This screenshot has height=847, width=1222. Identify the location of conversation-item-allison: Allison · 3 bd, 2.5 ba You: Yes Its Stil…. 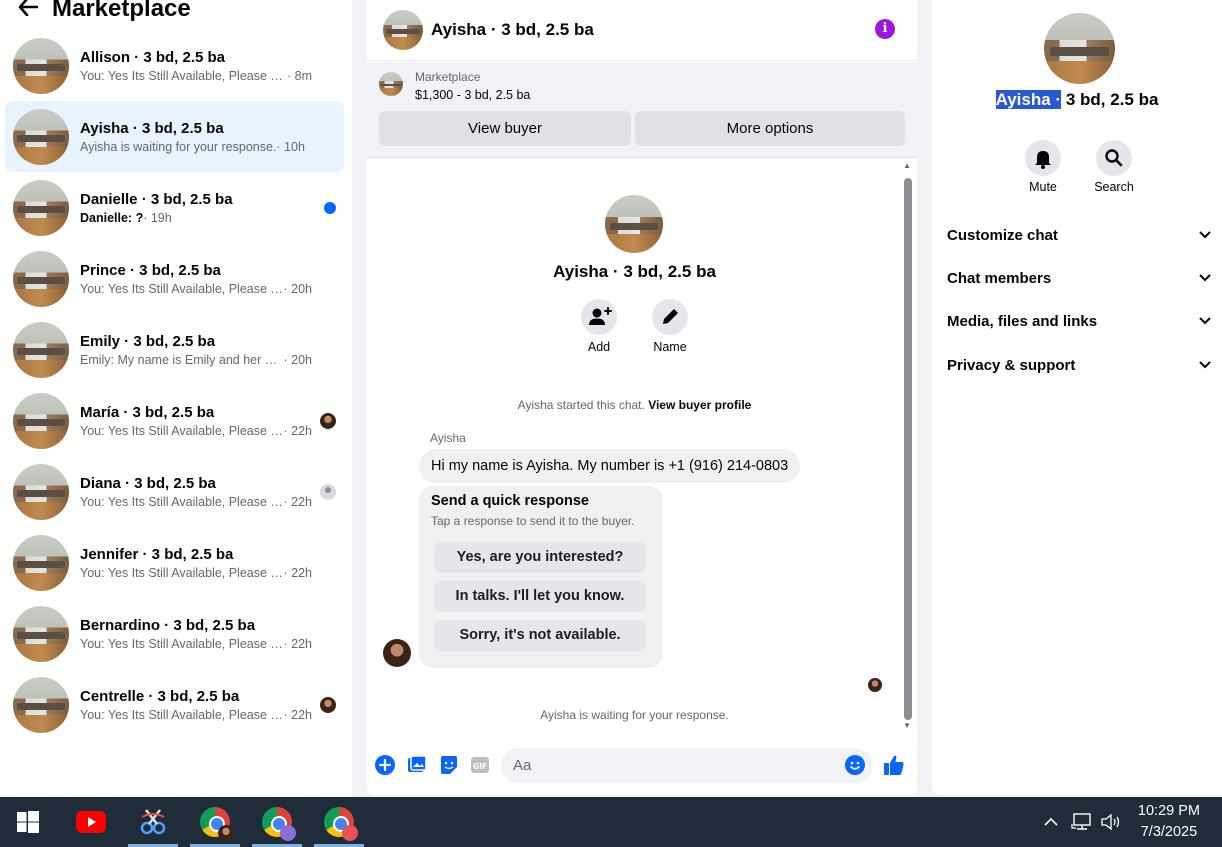
(174, 65).